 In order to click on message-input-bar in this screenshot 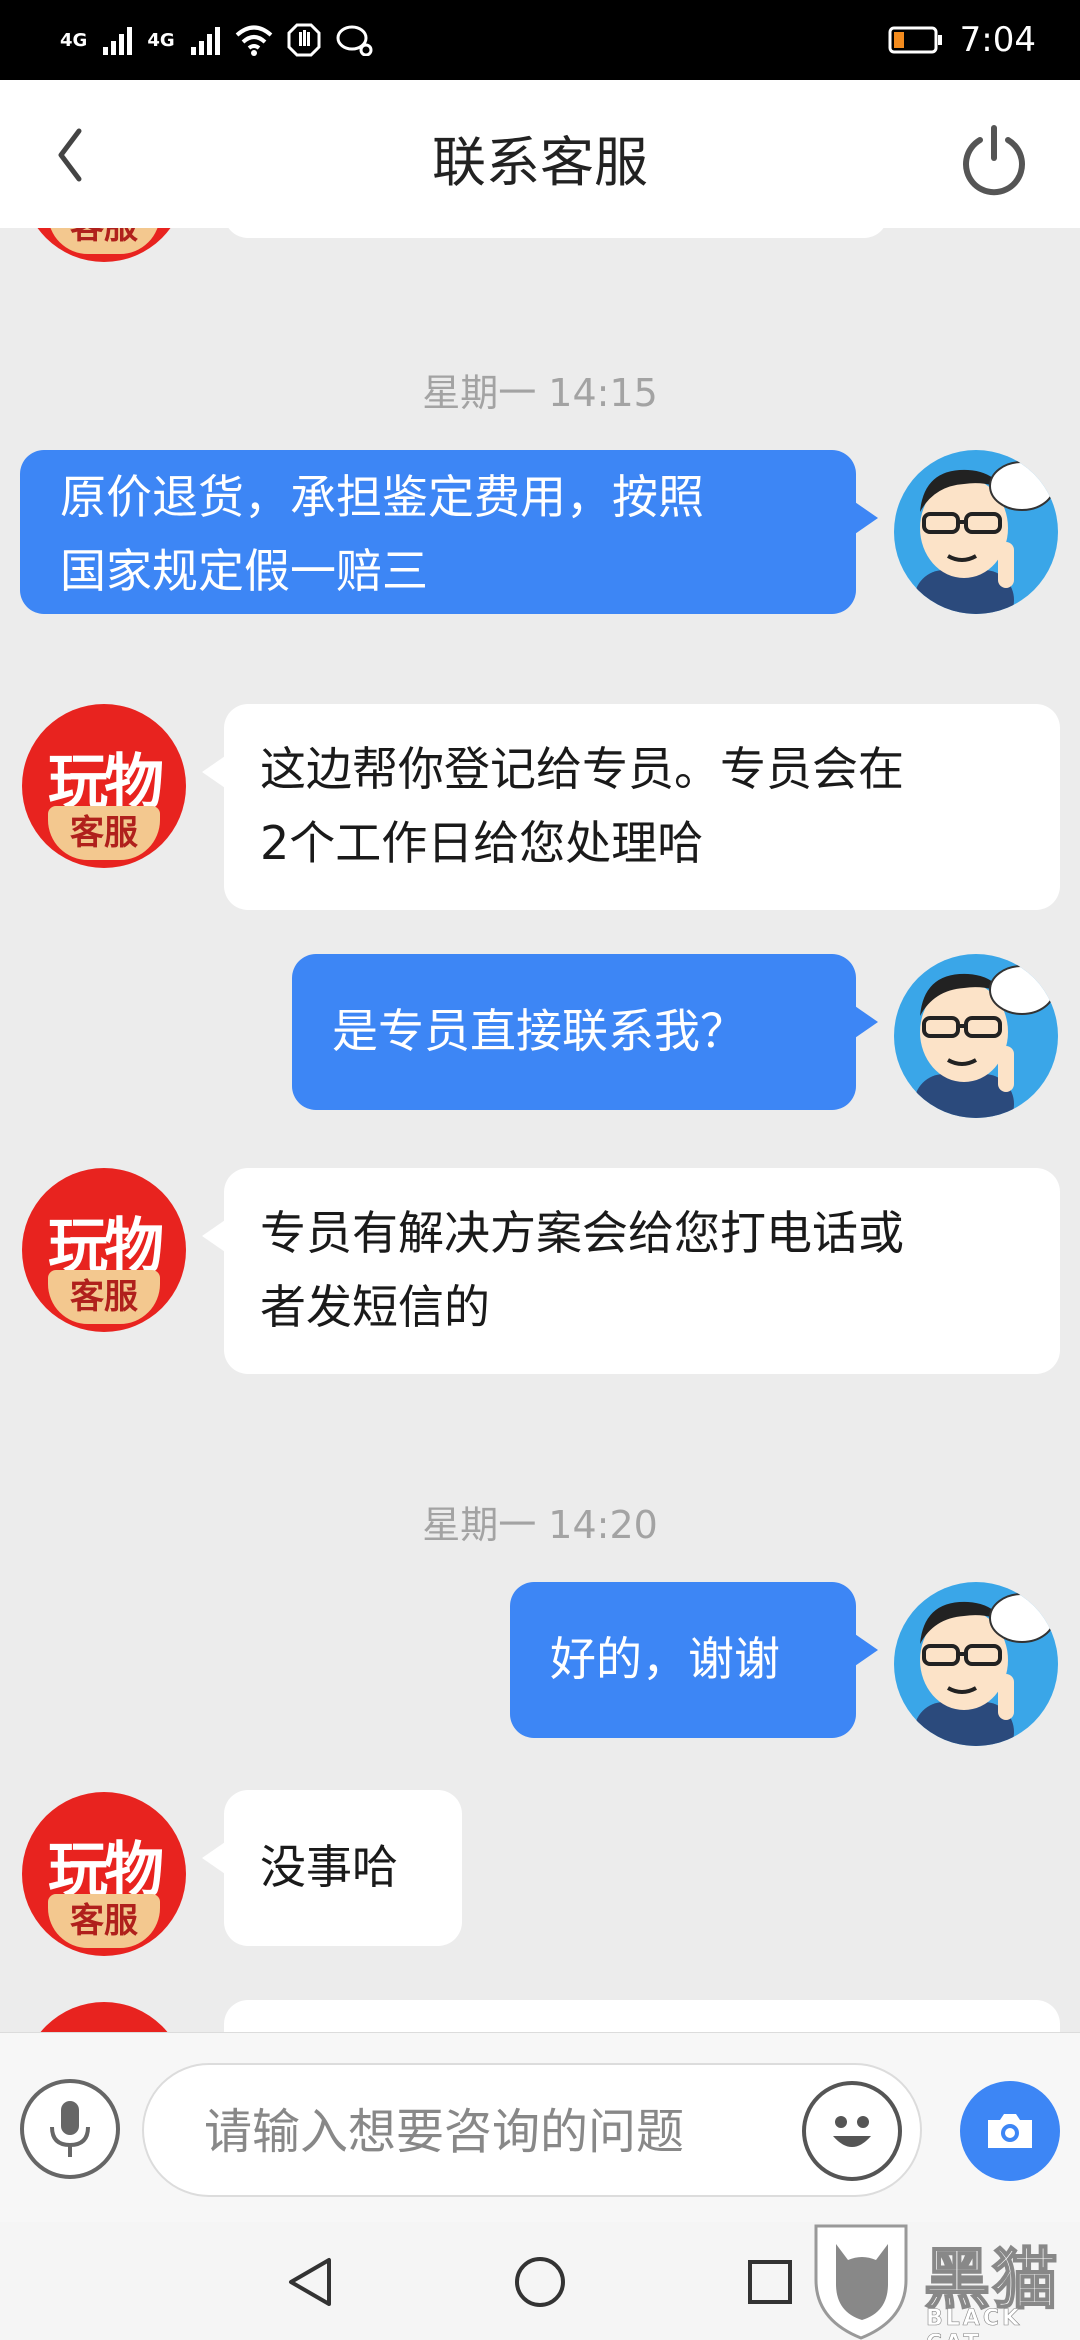, I will do `click(540, 2127)`.